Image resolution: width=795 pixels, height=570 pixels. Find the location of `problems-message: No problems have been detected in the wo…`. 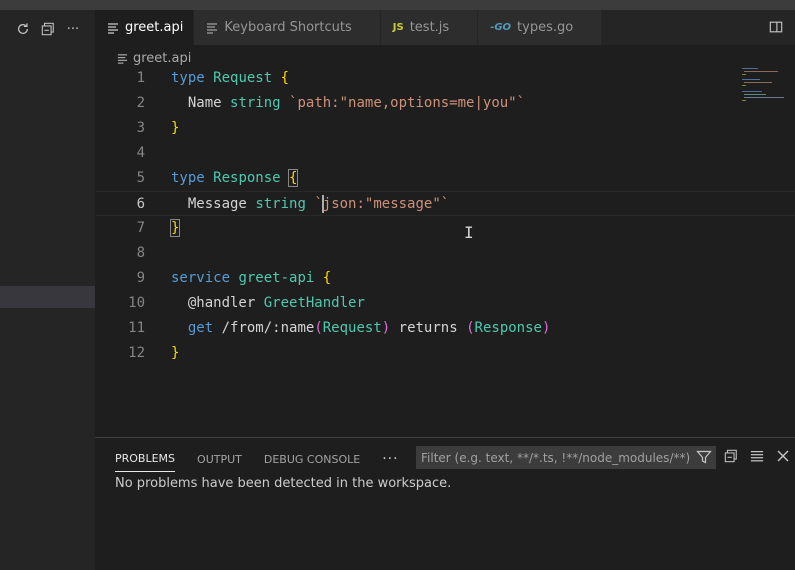

problems-message: No problems have been detected in the wo… is located at coordinates (283, 483).